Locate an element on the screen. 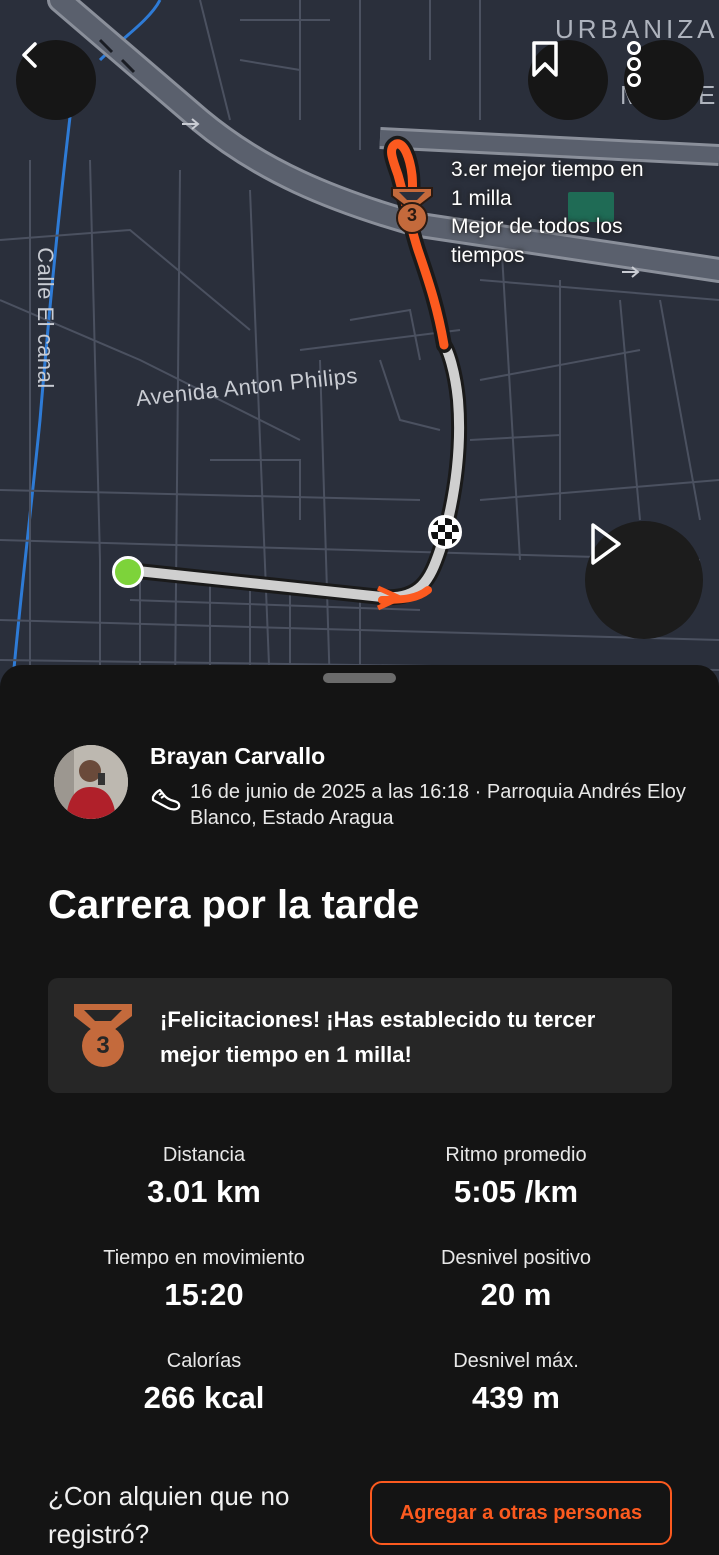 Image resolution: width=719 pixels, height=1555 pixels. achievement-rank: 3 is located at coordinates (103, 1045).